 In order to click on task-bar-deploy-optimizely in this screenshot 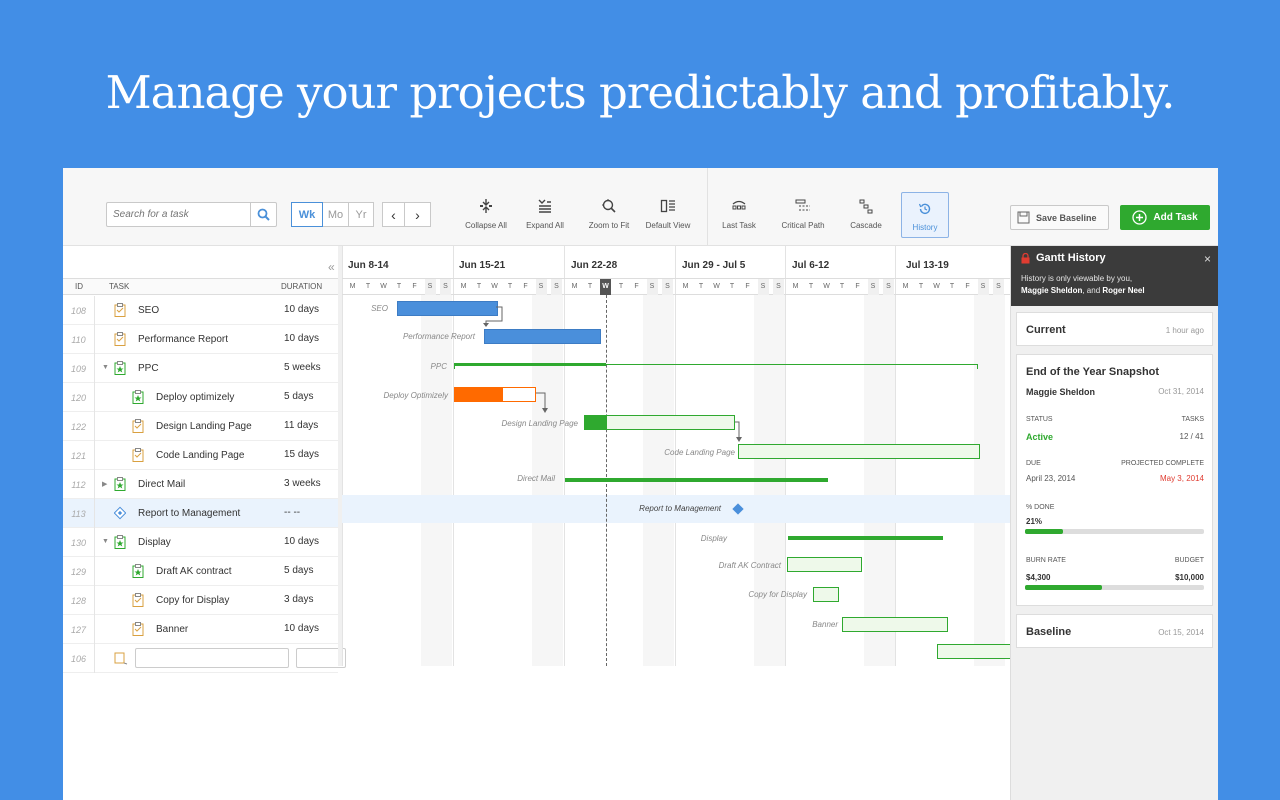, I will do `click(495, 394)`.